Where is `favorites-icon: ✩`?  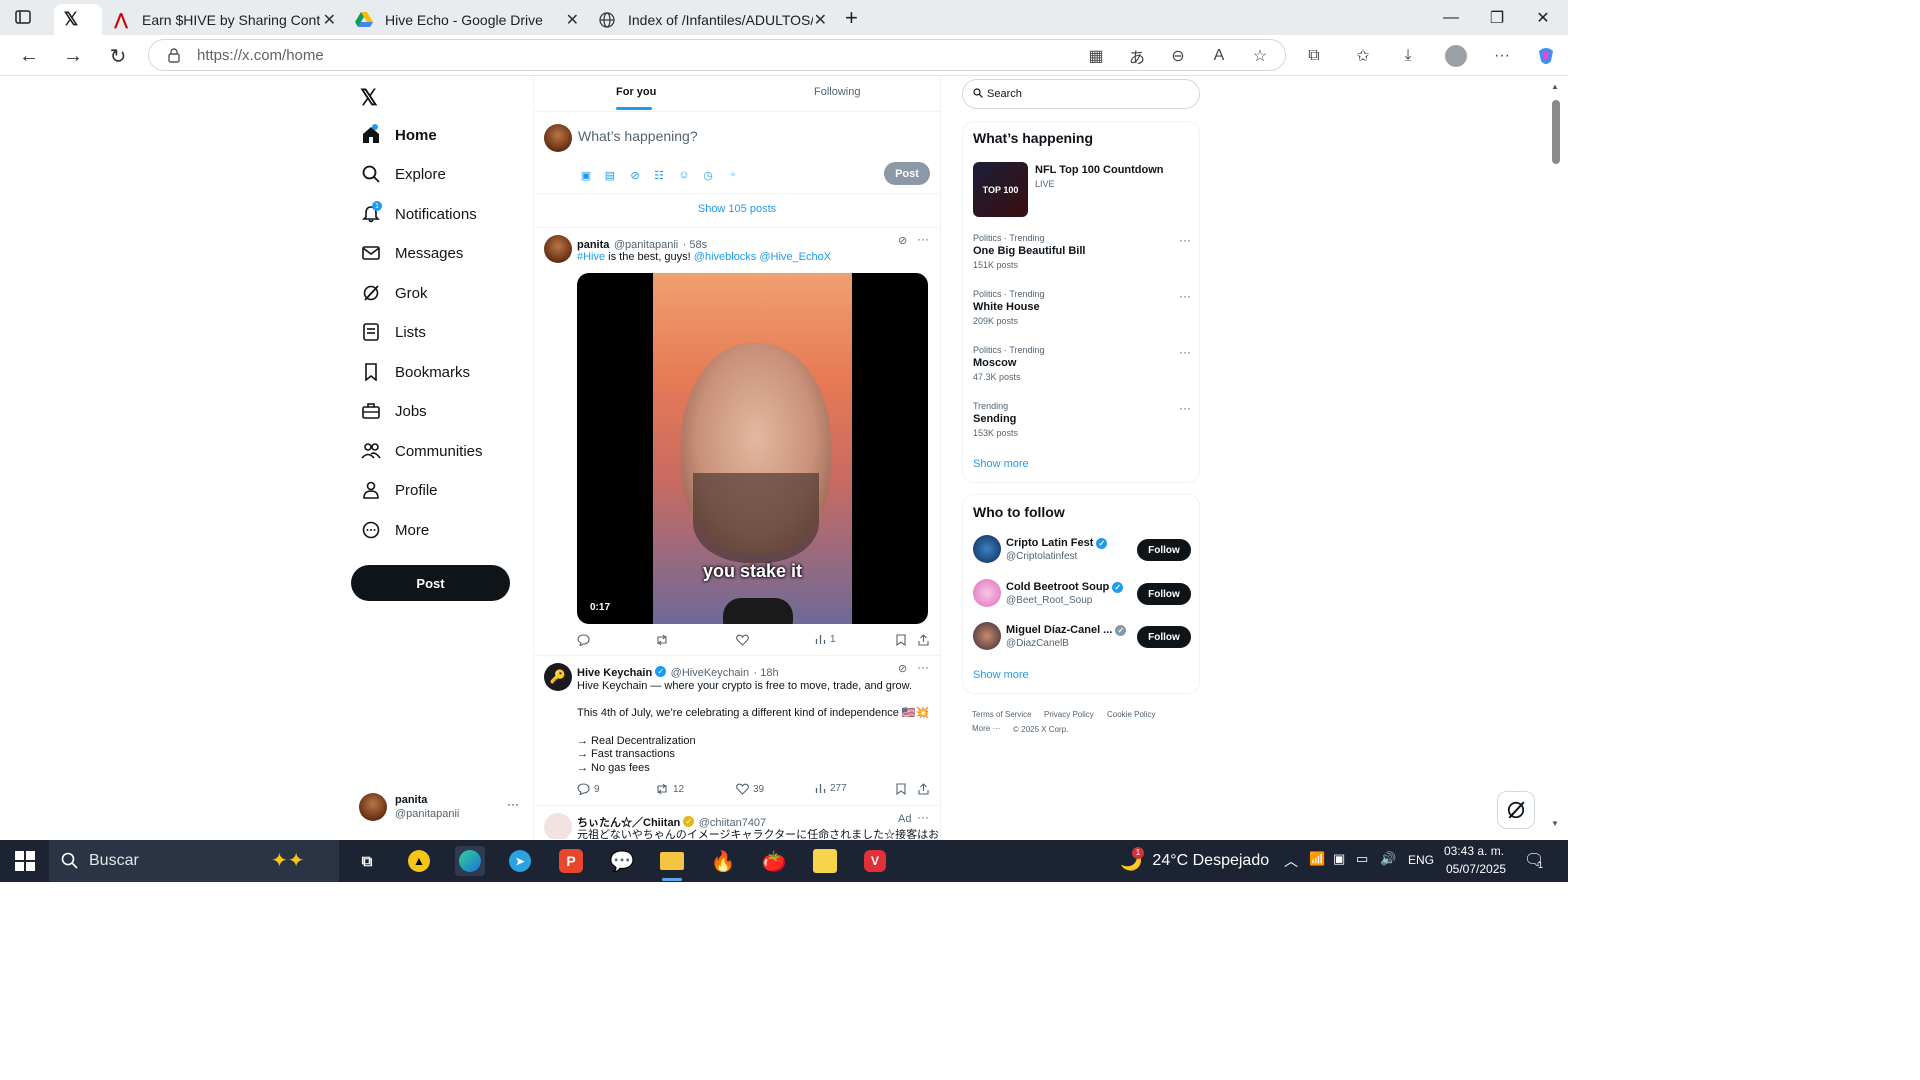 favorites-icon: ✩ is located at coordinates (1363, 56).